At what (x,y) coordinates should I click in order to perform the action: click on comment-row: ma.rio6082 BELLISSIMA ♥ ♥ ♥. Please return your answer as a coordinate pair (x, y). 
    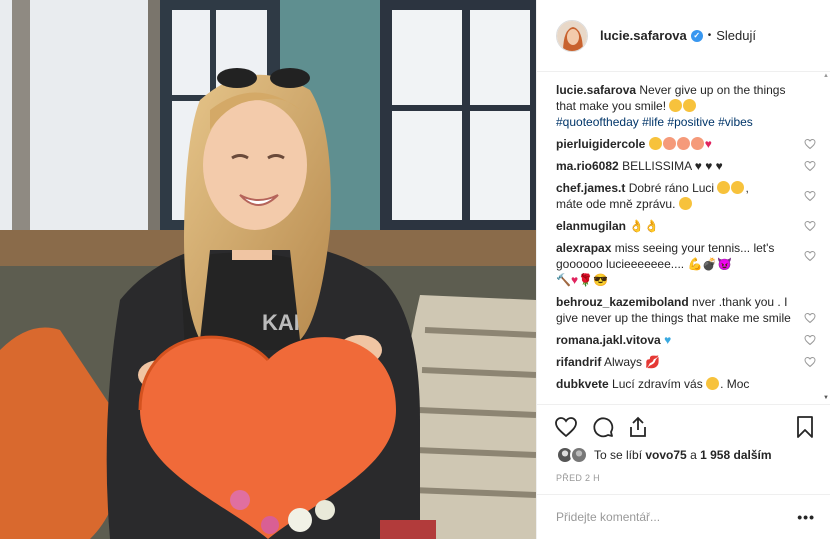
    Looking at the image, I should click on (686, 166).